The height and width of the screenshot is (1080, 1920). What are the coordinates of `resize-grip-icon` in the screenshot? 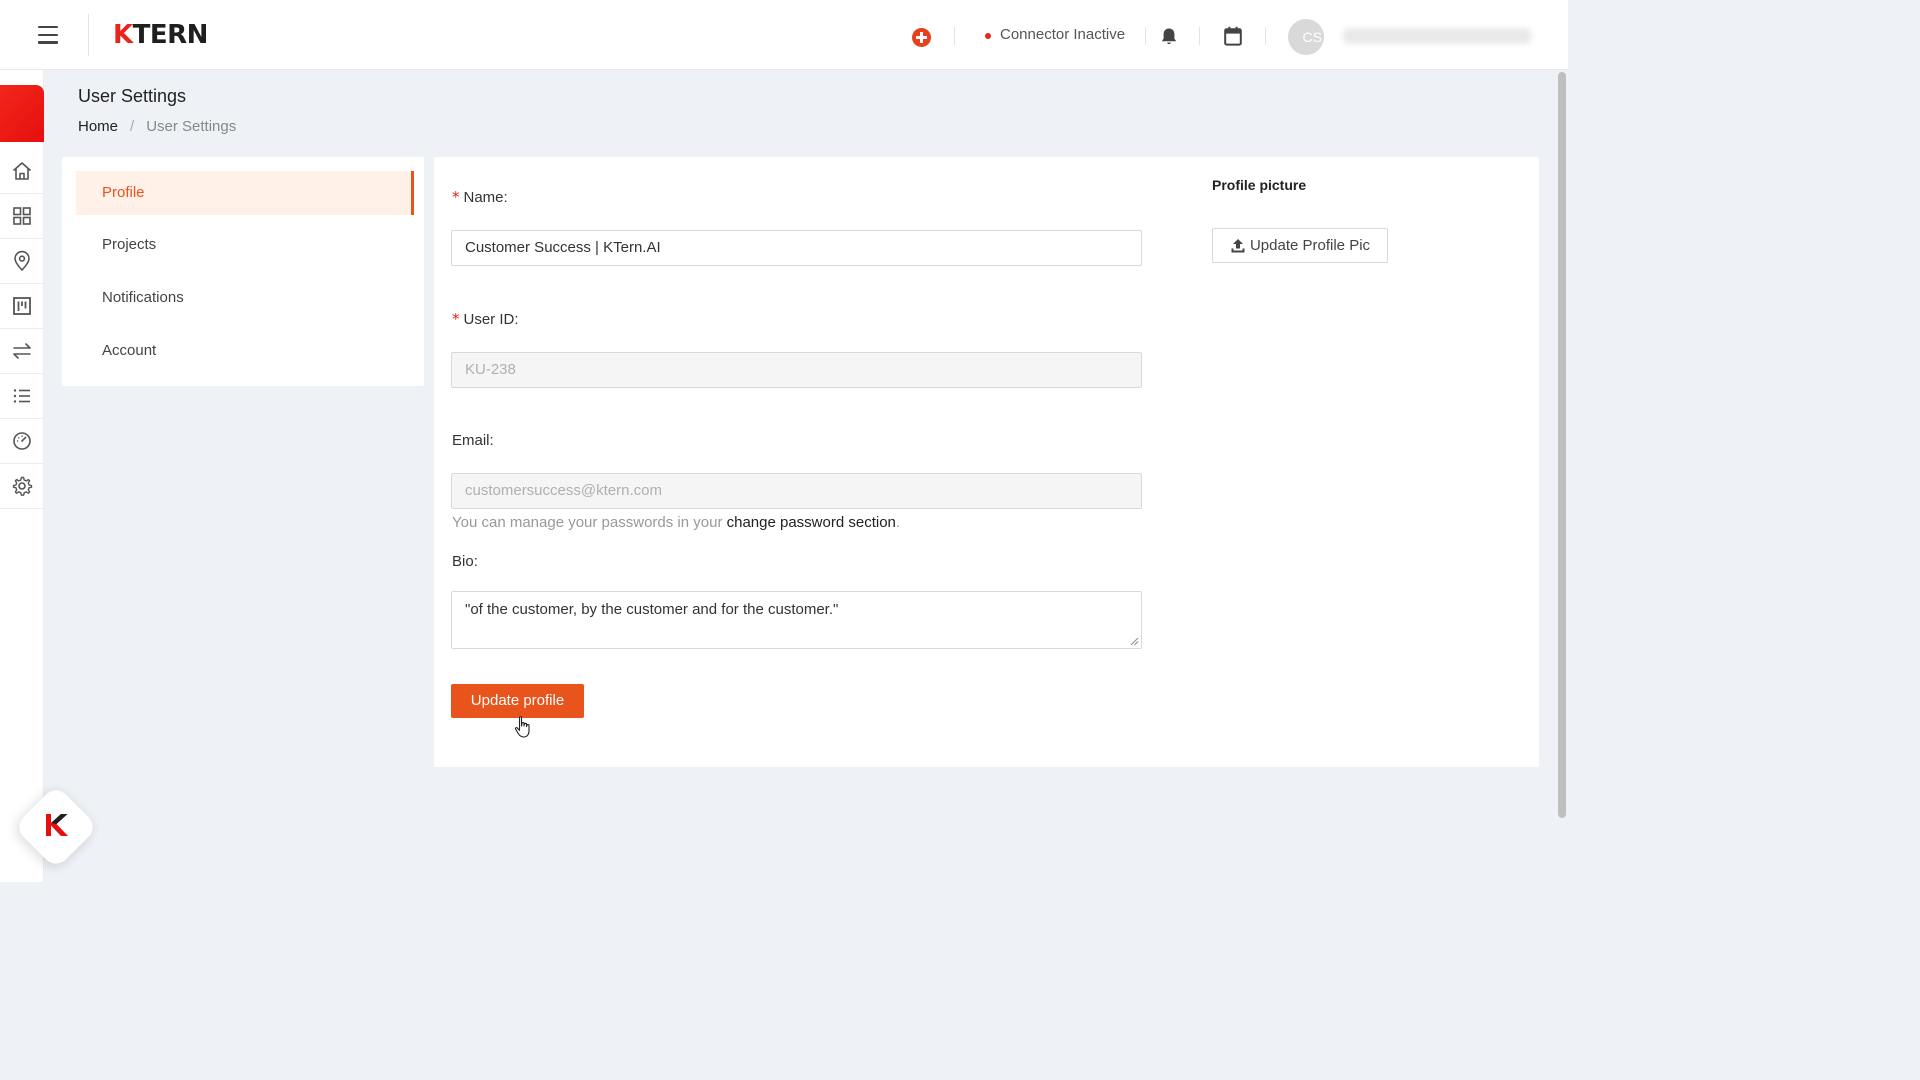 It's located at (1134, 641).